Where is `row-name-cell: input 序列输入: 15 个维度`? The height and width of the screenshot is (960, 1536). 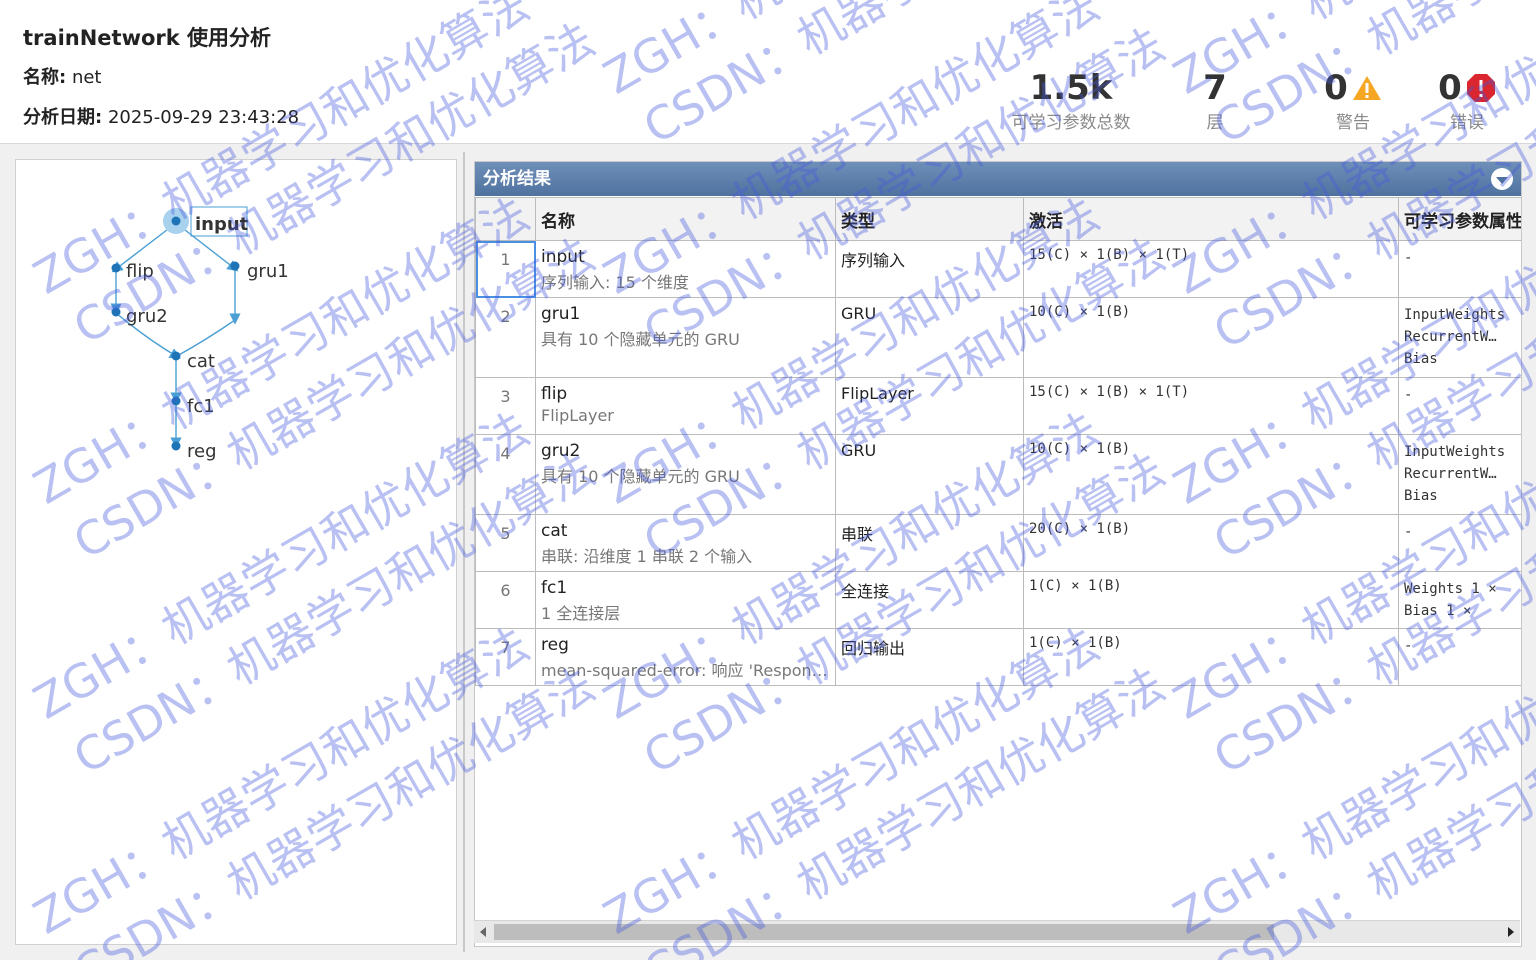 row-name-cell: input 序列输入: 15 个维度 is located at coordinates (685, 269).